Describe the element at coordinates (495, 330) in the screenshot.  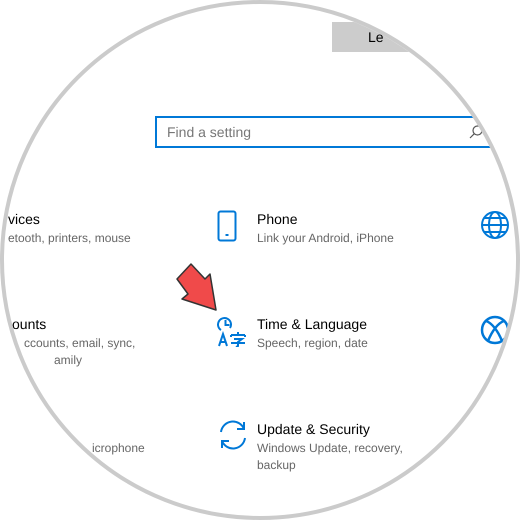
I see `game-controller-ball-icon` at that location.